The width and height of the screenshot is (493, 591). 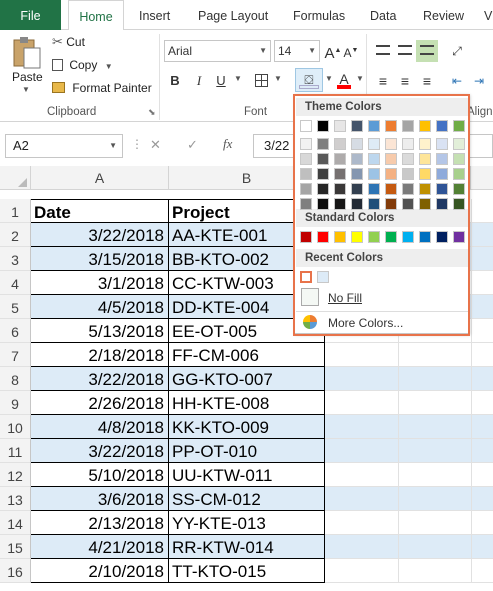 I want to click on cell-date: 4/5/2018, so click(x=100, y=307).